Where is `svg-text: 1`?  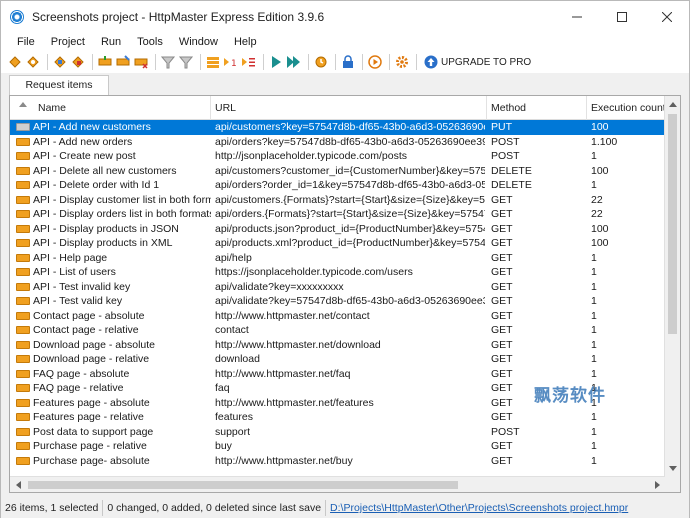 svg-text: 1 is located at coordinates (234, 64).